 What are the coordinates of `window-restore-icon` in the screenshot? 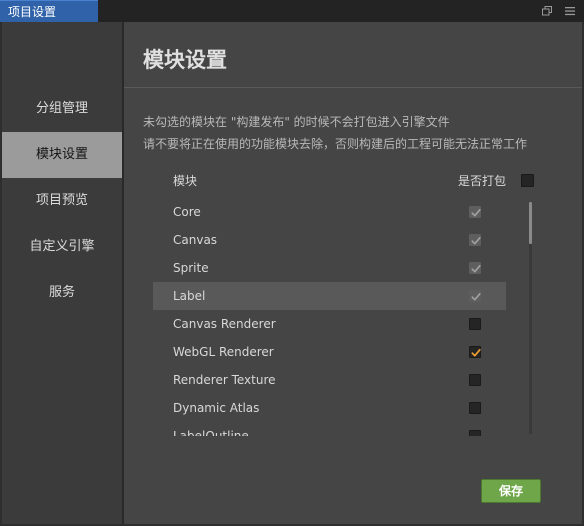 It's located at (547, 11).